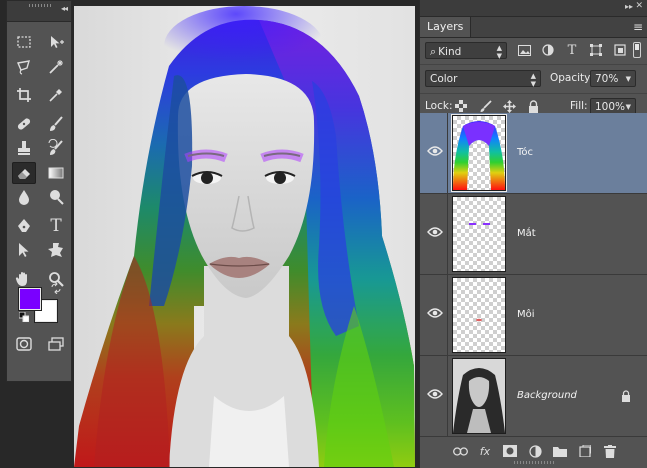 The height and width of the screenshot is (468, 647). What do you see at coordinates (446, 27) in the screenshot?
I see `tab-layers: Layers` at bounding box center [446, 27].